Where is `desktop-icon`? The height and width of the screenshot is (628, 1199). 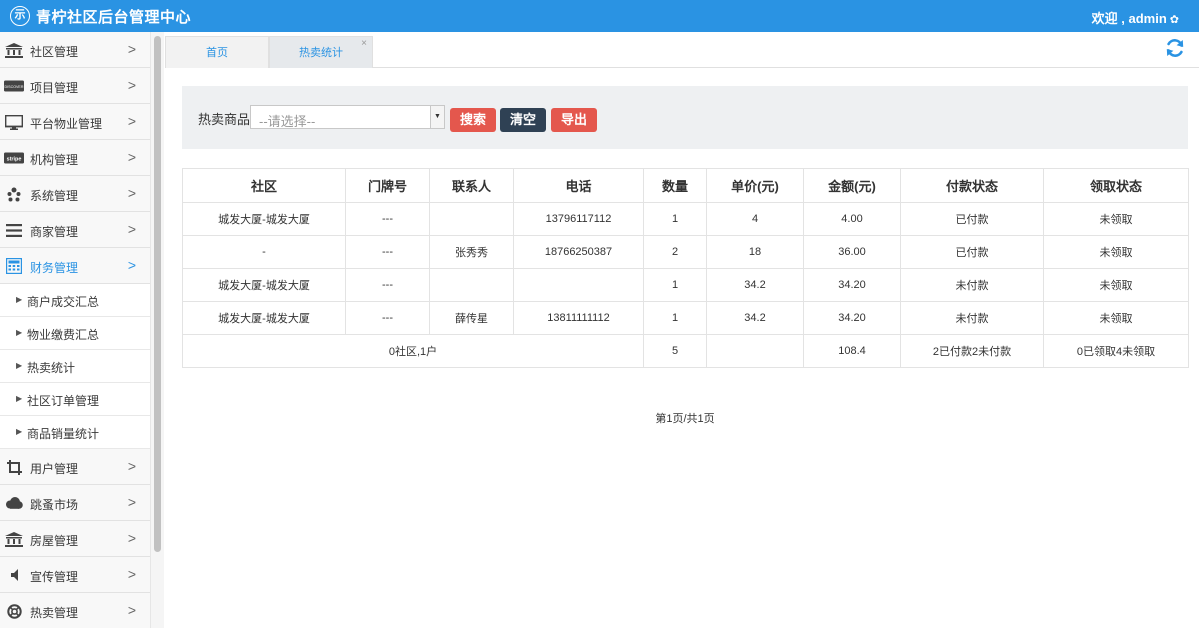
desktop-icon is located at coordinates (14, 122).